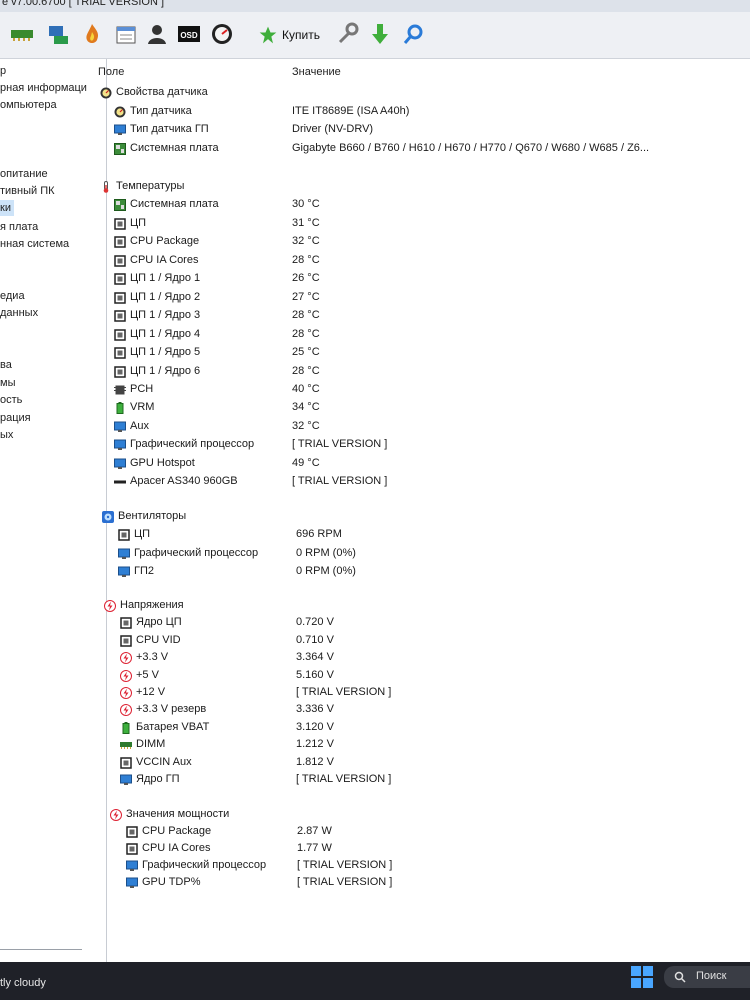 The width and height of the screenshot is (750, 1000). I want to click on group-title: Значения мощности, so click(178, 814).